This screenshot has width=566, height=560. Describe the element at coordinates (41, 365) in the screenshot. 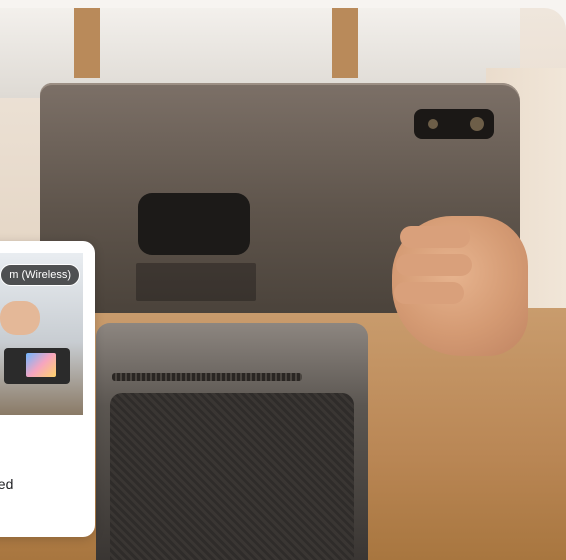

I see `thumbnail-screen` at that location.